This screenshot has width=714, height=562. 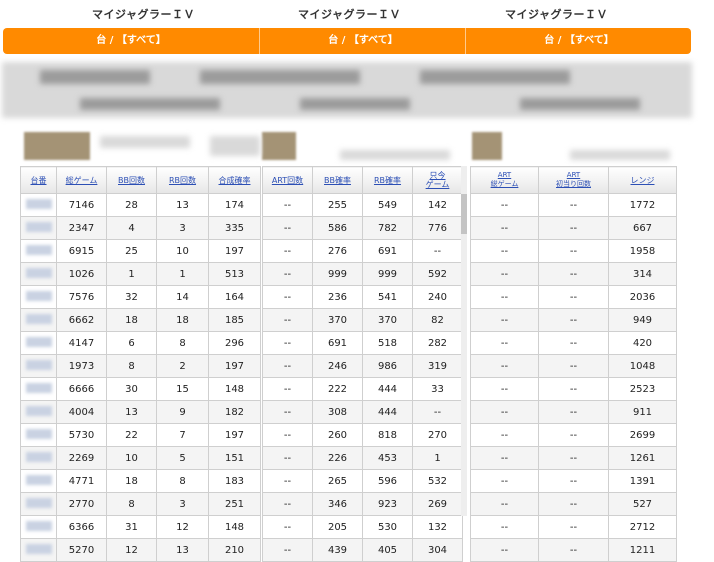 What do you see at coordinates (234, 527) in the screenshot?
I see `table-cell: 148` at bounding box center [234, 527].